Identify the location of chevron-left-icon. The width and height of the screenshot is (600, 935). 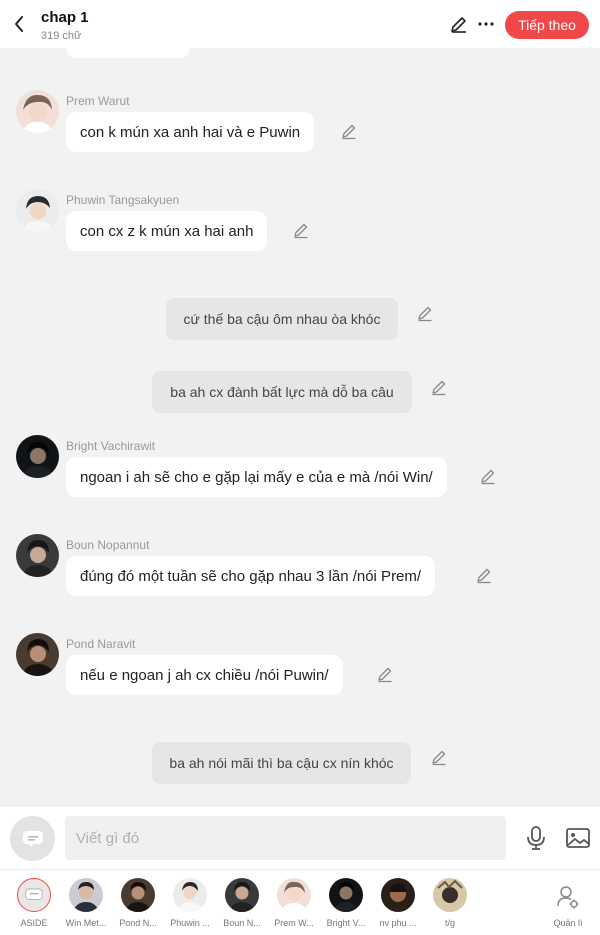
(19, 24).